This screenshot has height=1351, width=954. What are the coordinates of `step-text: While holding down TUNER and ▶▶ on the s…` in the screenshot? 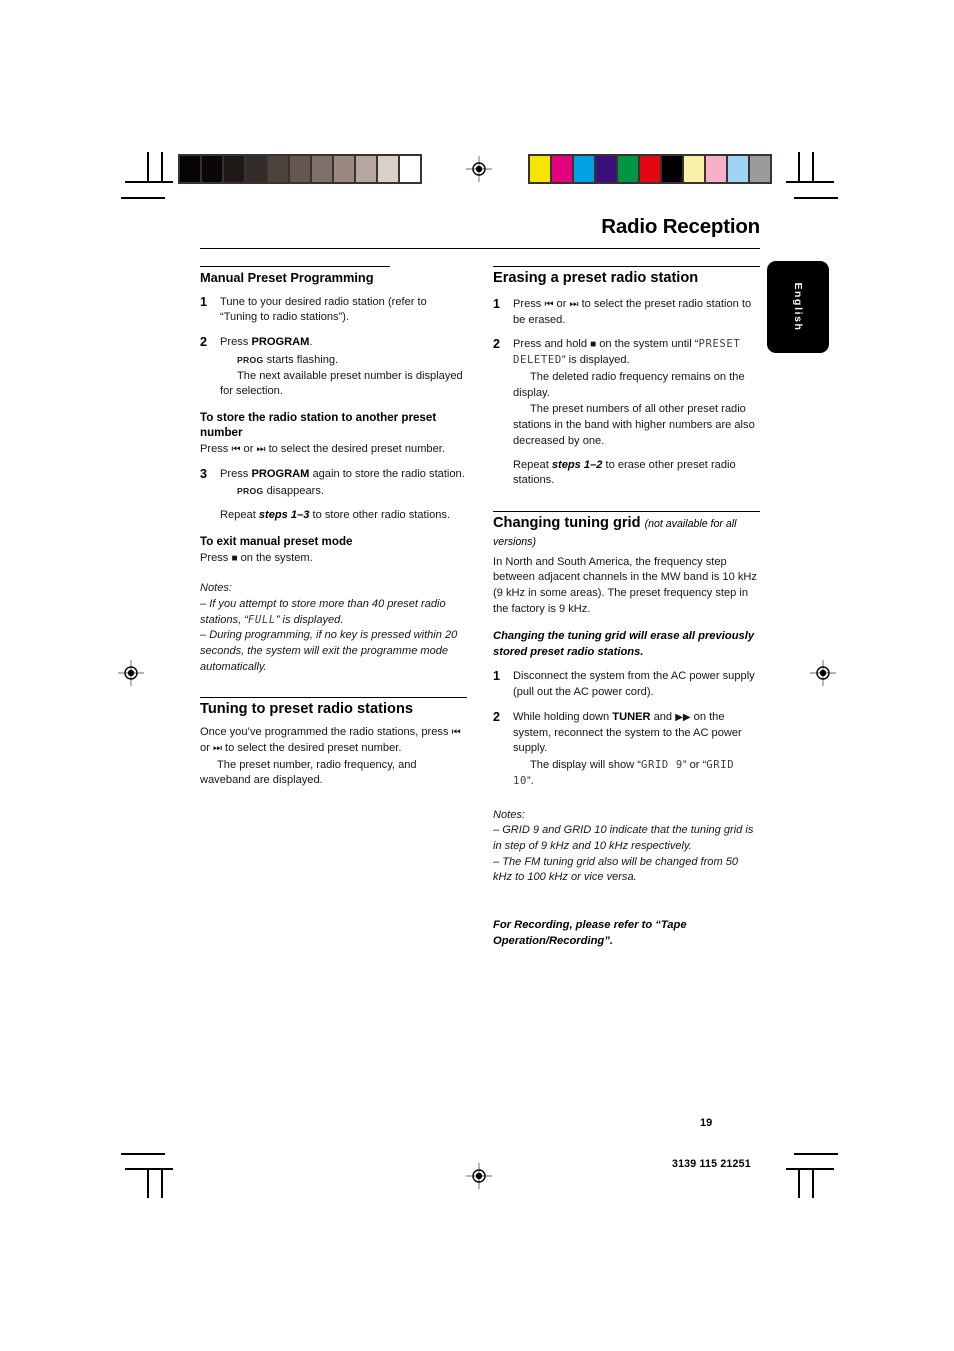 It's located at (636, 750).